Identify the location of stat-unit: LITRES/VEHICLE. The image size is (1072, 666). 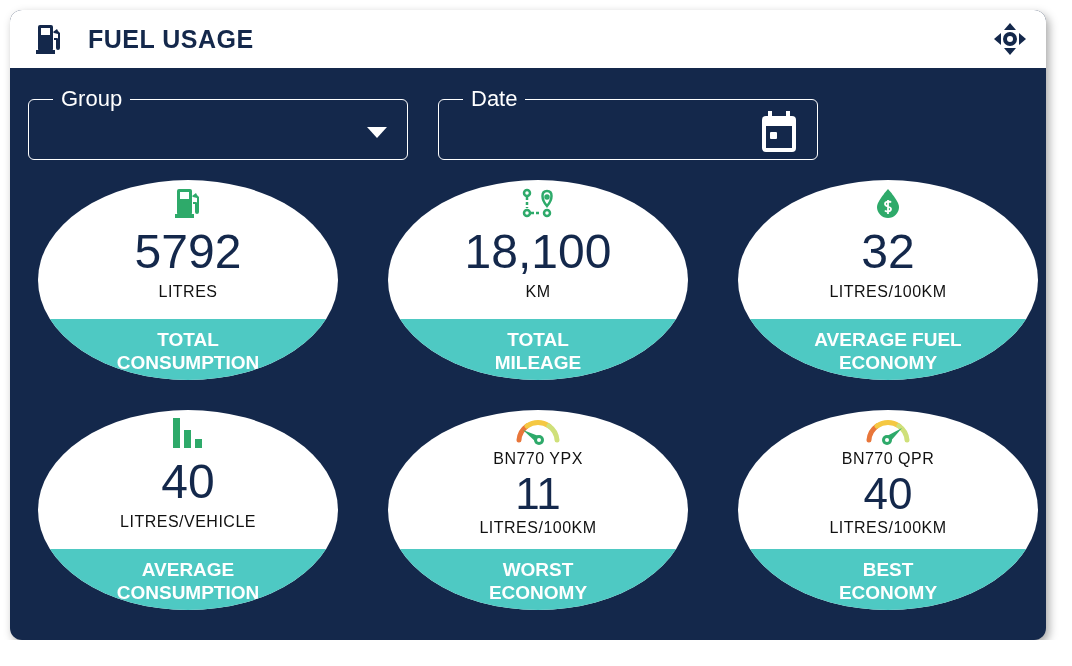
(188, 522).